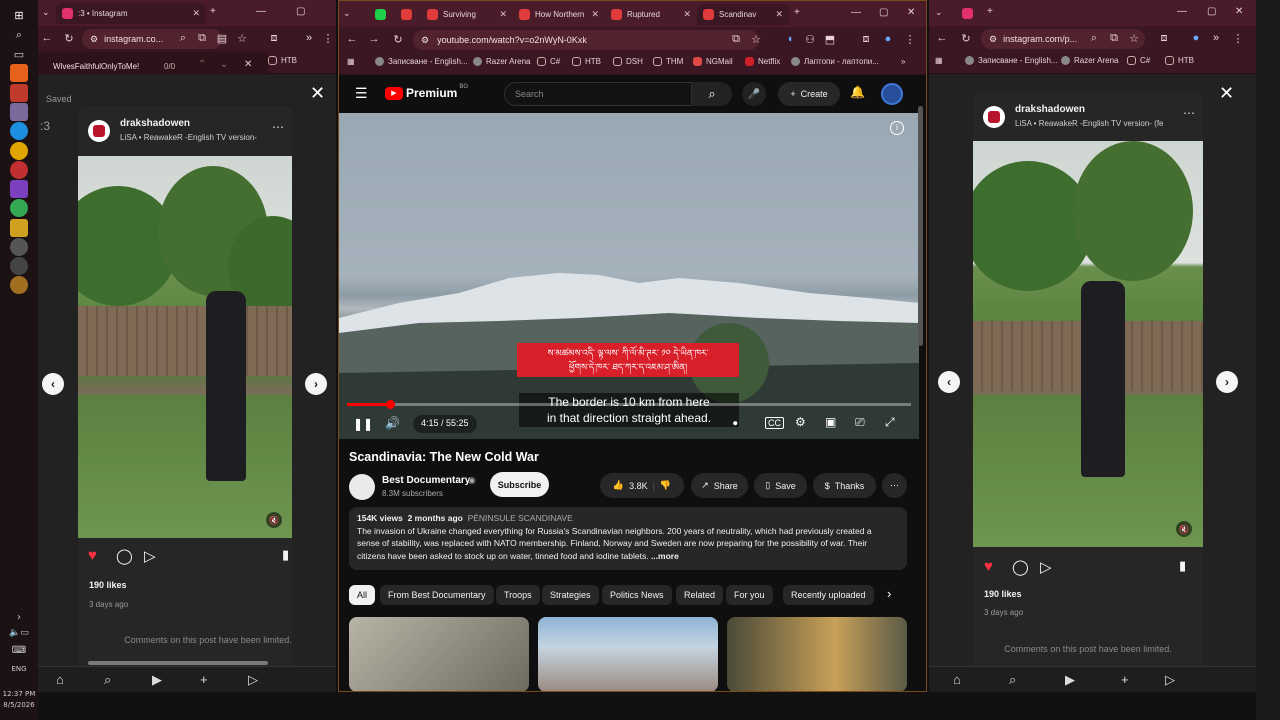 This screenshot has height=720, width=1280. I want to click on site-info-icon: ⚙, so click(993, 39).